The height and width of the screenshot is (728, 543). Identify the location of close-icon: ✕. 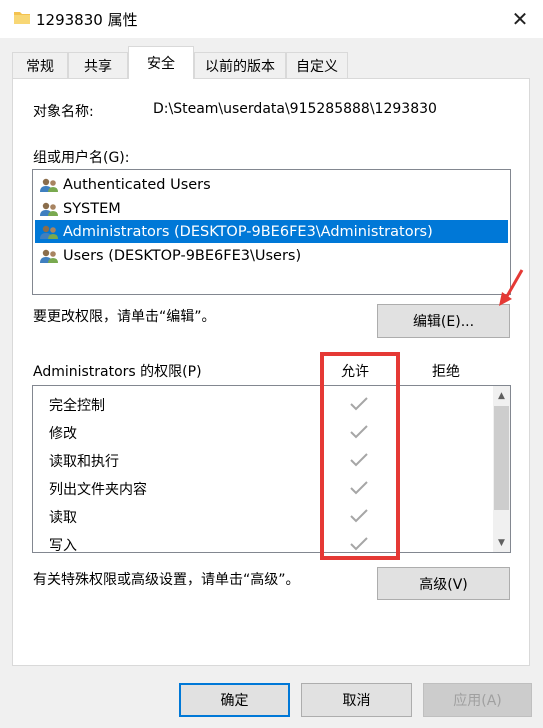
(520, 19).